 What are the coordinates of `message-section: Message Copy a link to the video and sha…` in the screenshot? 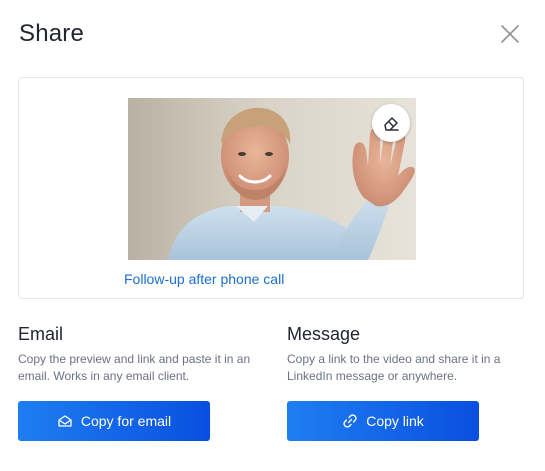 It's located at (412, 354).